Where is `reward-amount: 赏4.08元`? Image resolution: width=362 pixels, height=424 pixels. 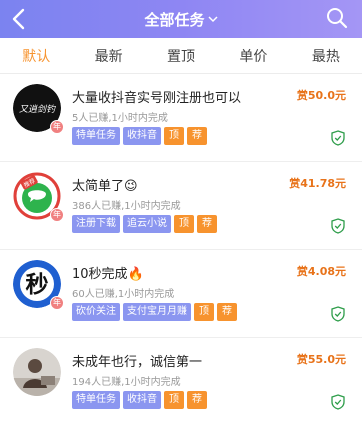 reward-amount: 赏4.08元 is located at coordinates (321, 271).